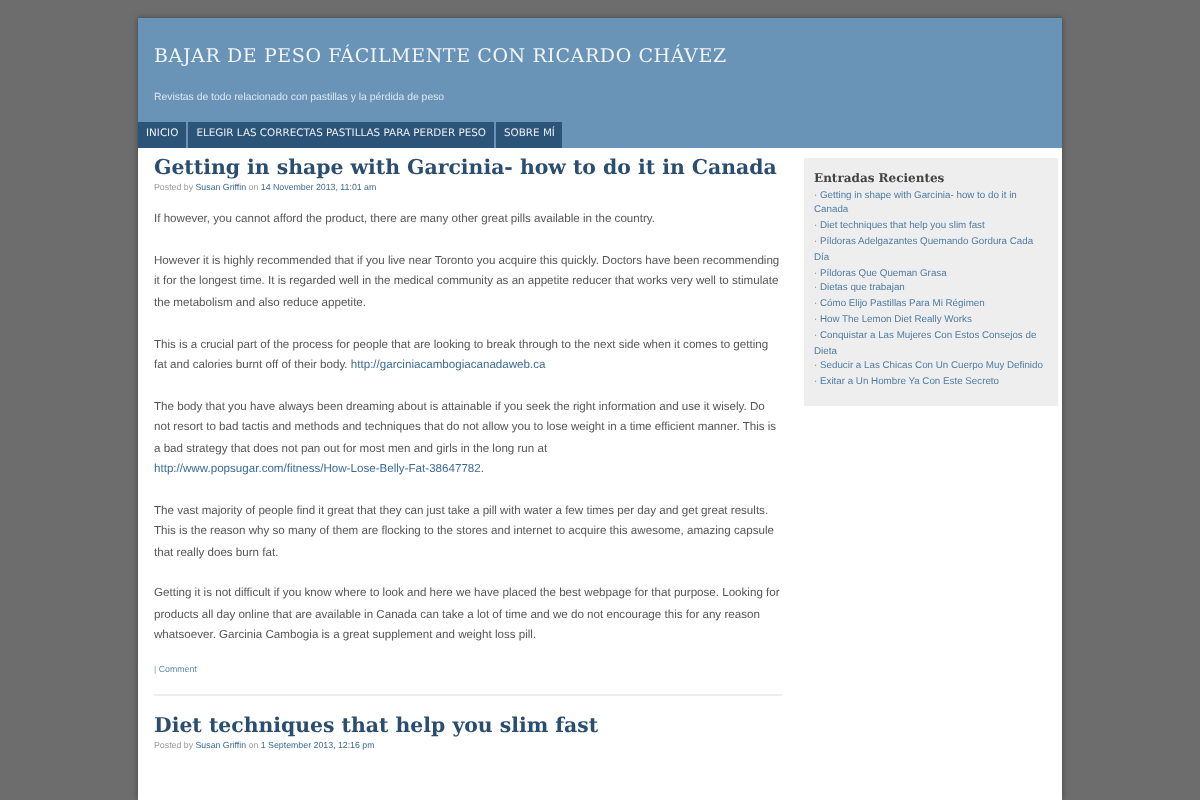  I want to click on site-title: BAJAR DE PESO FÁCILMENTE CON RICARDO CHÁVEZ, so click(440, 57).